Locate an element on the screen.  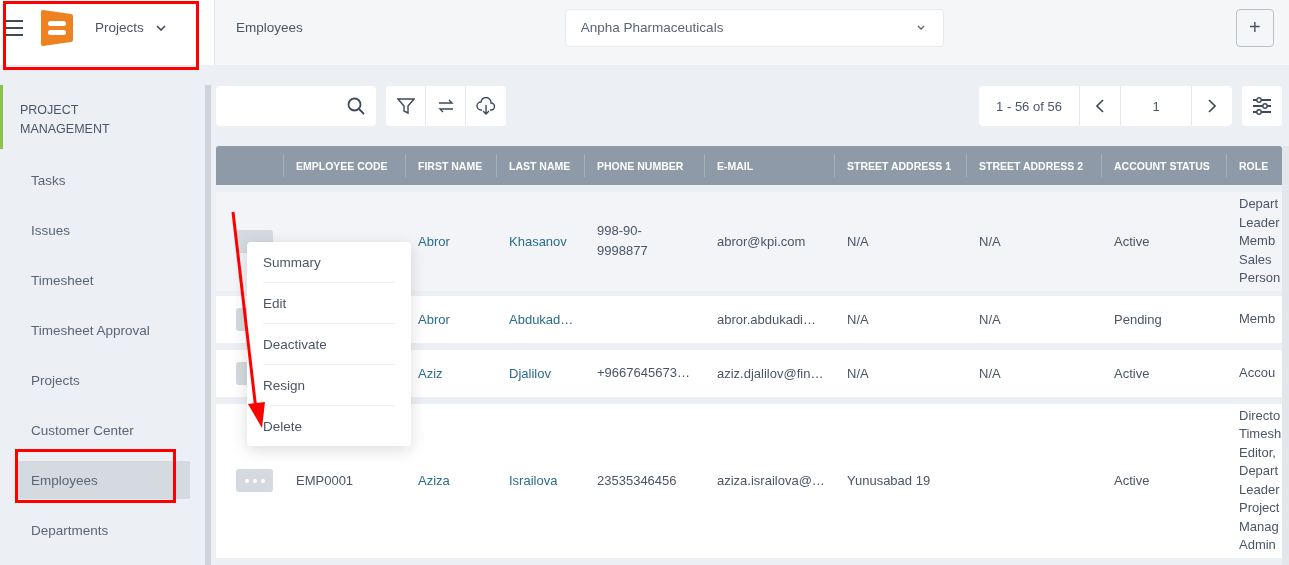
menu-item: Resign is located at coordinates (329, 385).